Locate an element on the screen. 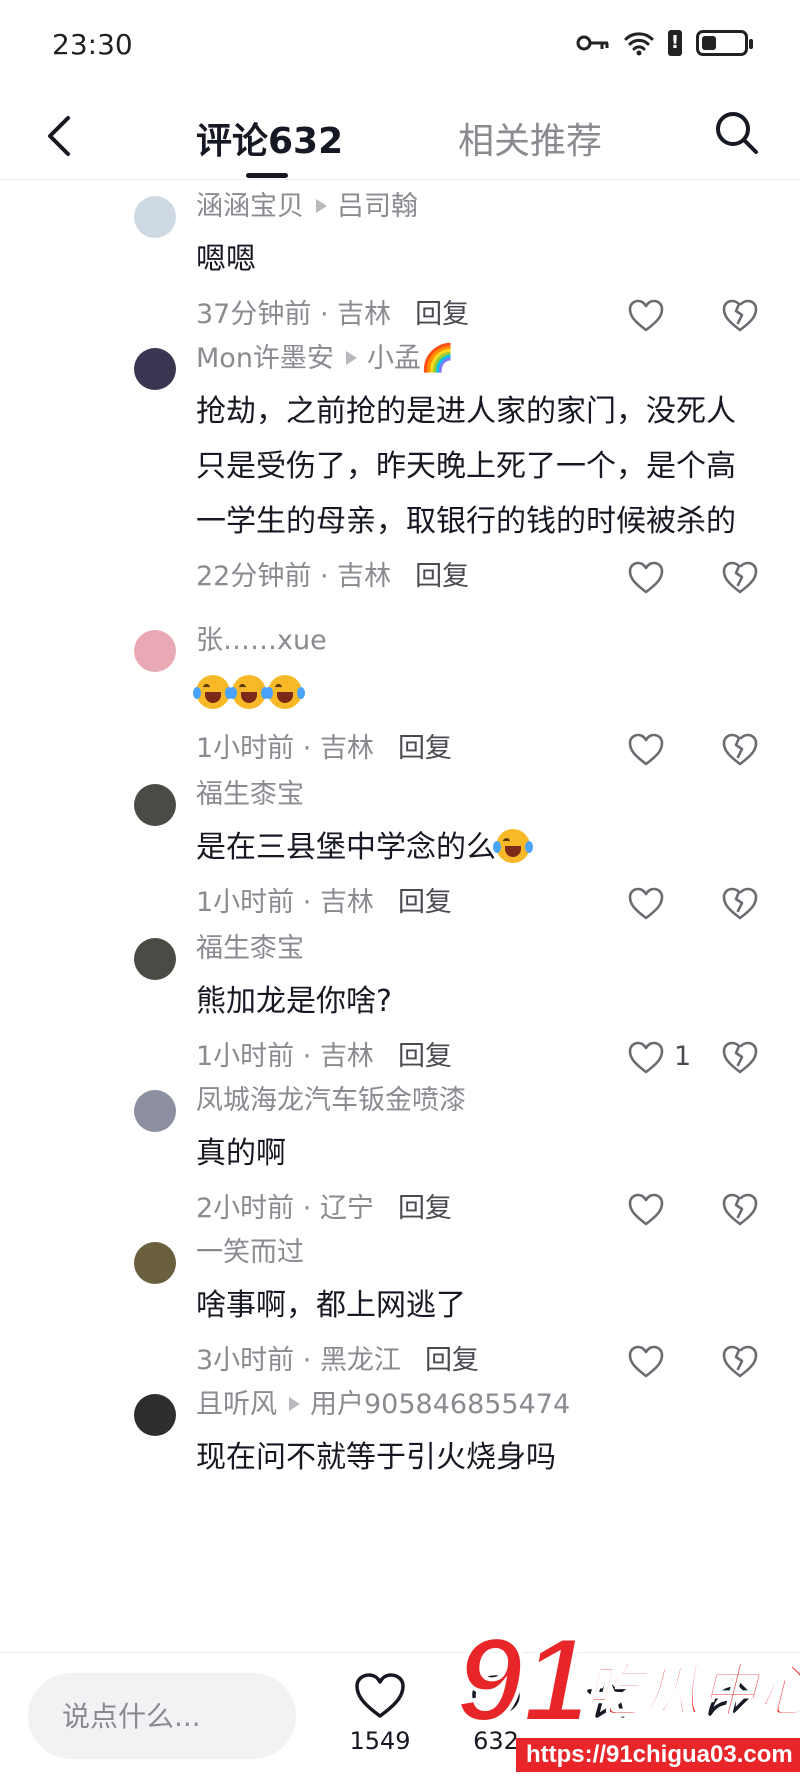  comment-count-button: 632 is located at coordinates (496, 1714).